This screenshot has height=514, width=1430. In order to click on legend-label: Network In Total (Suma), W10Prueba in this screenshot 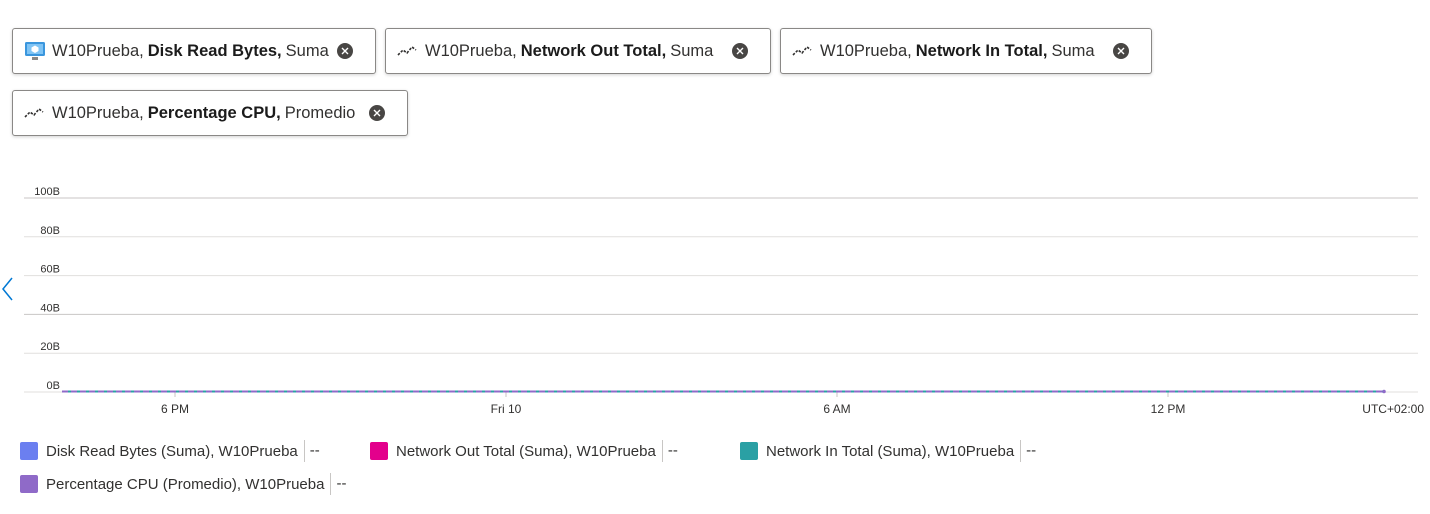, I will do `click(890, 451)`.